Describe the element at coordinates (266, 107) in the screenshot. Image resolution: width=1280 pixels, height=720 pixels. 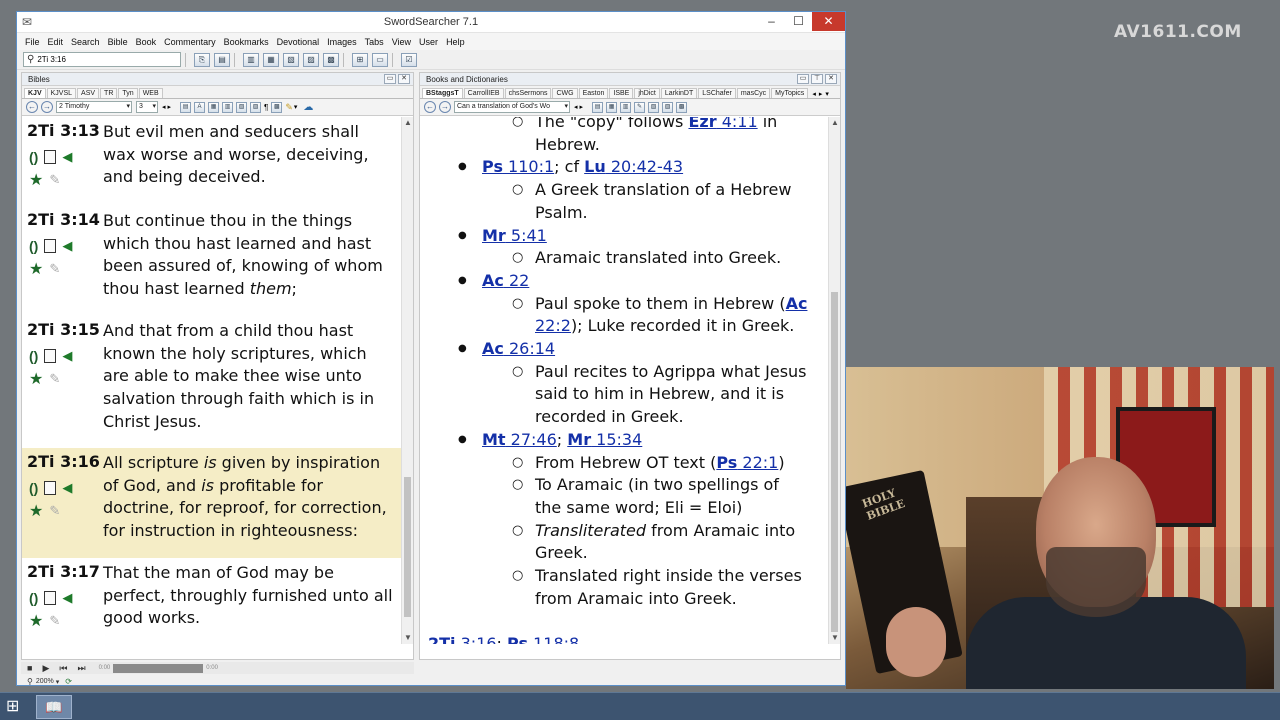
I see `paragraph-icon: ¶` at that location.